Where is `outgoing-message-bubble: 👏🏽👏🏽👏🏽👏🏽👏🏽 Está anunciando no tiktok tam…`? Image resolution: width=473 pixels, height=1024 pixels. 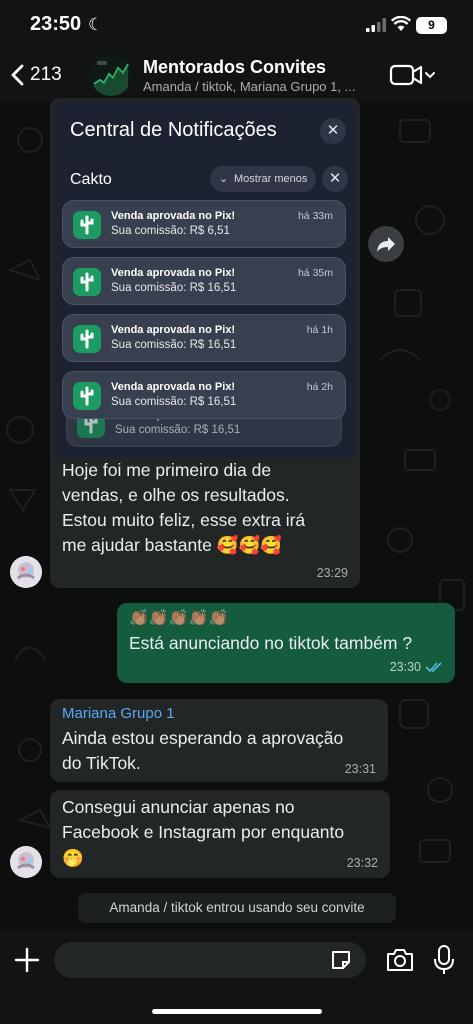
outgoing-message-bubble: 👏🏽👏🏽👏🏽👏🏽👏🏽 Está anunciando no tiktok tam… is located at coordinates (286, 643).